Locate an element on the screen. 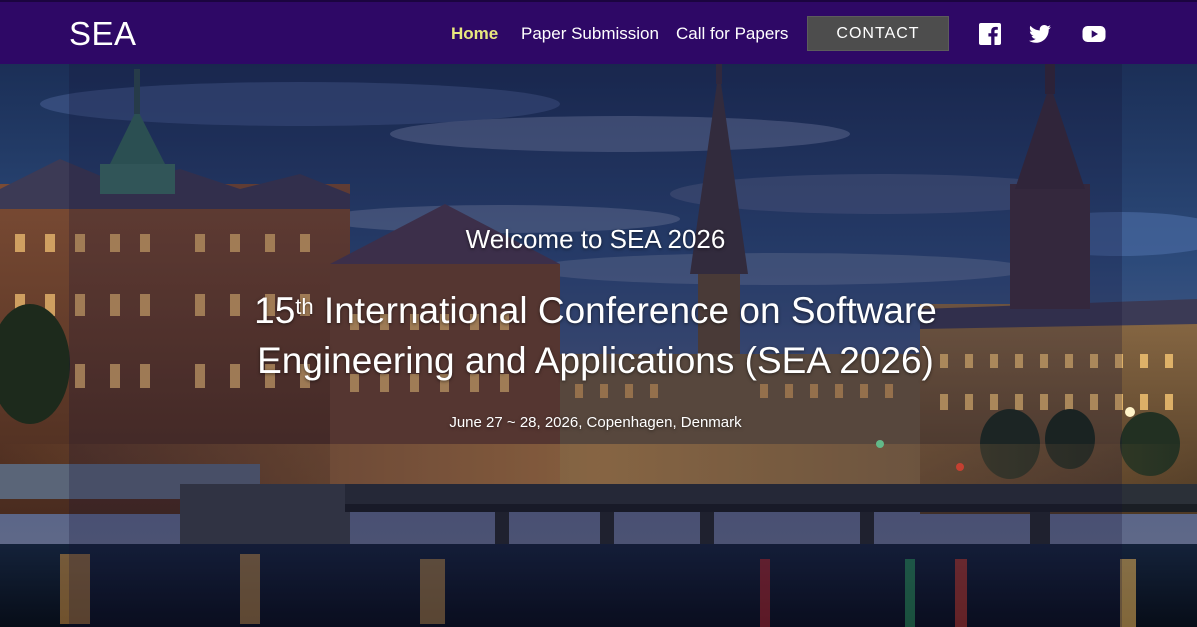  nav-call-for-papers-link: Call for Papers is located at coordinates (732, 34).